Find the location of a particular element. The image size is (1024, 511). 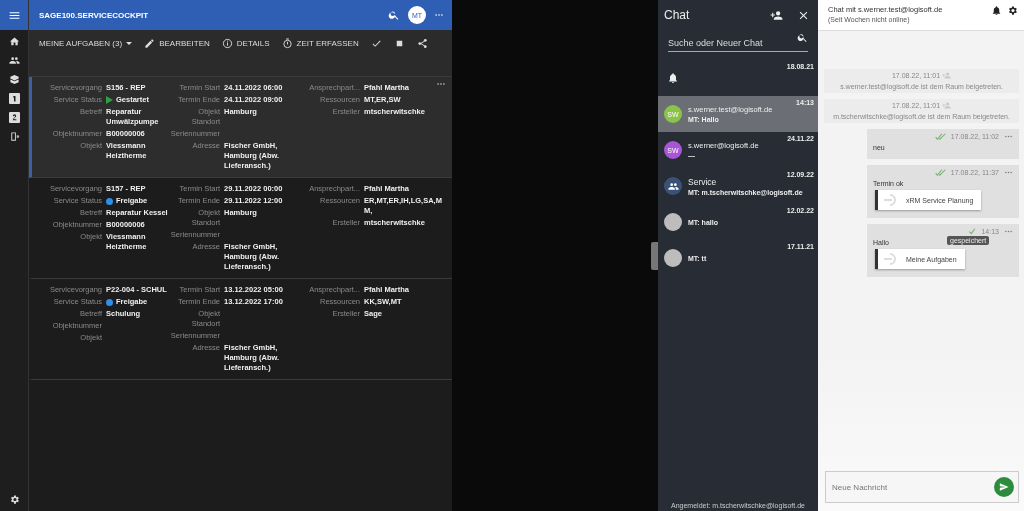

timer-icon is located at coordinates (287, 43).